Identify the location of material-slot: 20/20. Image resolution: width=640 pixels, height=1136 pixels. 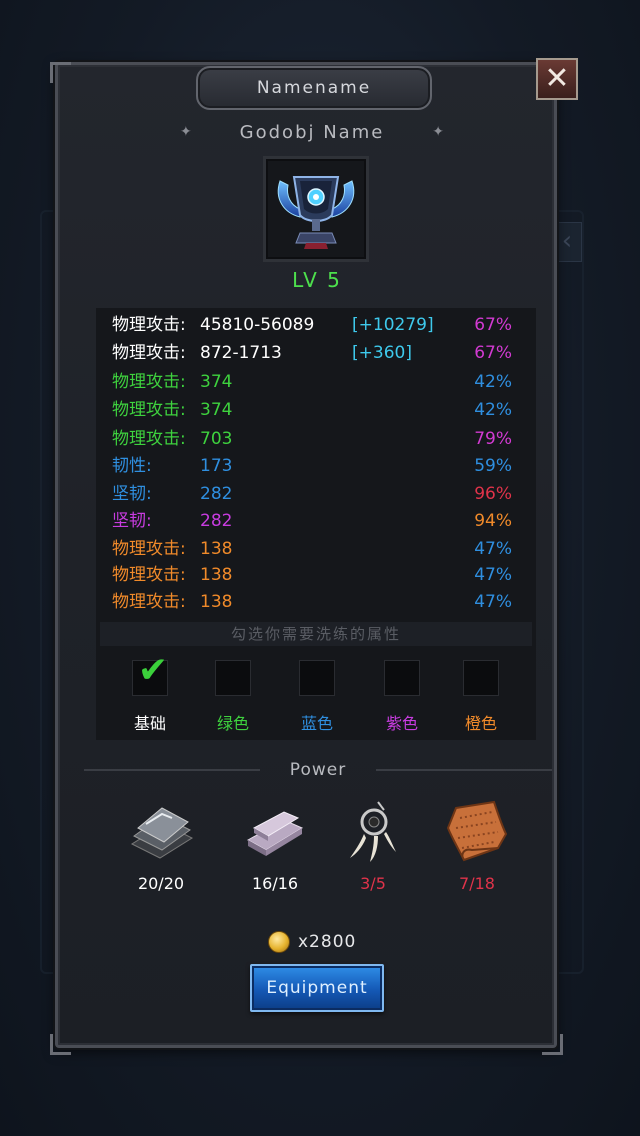
(161, 845).